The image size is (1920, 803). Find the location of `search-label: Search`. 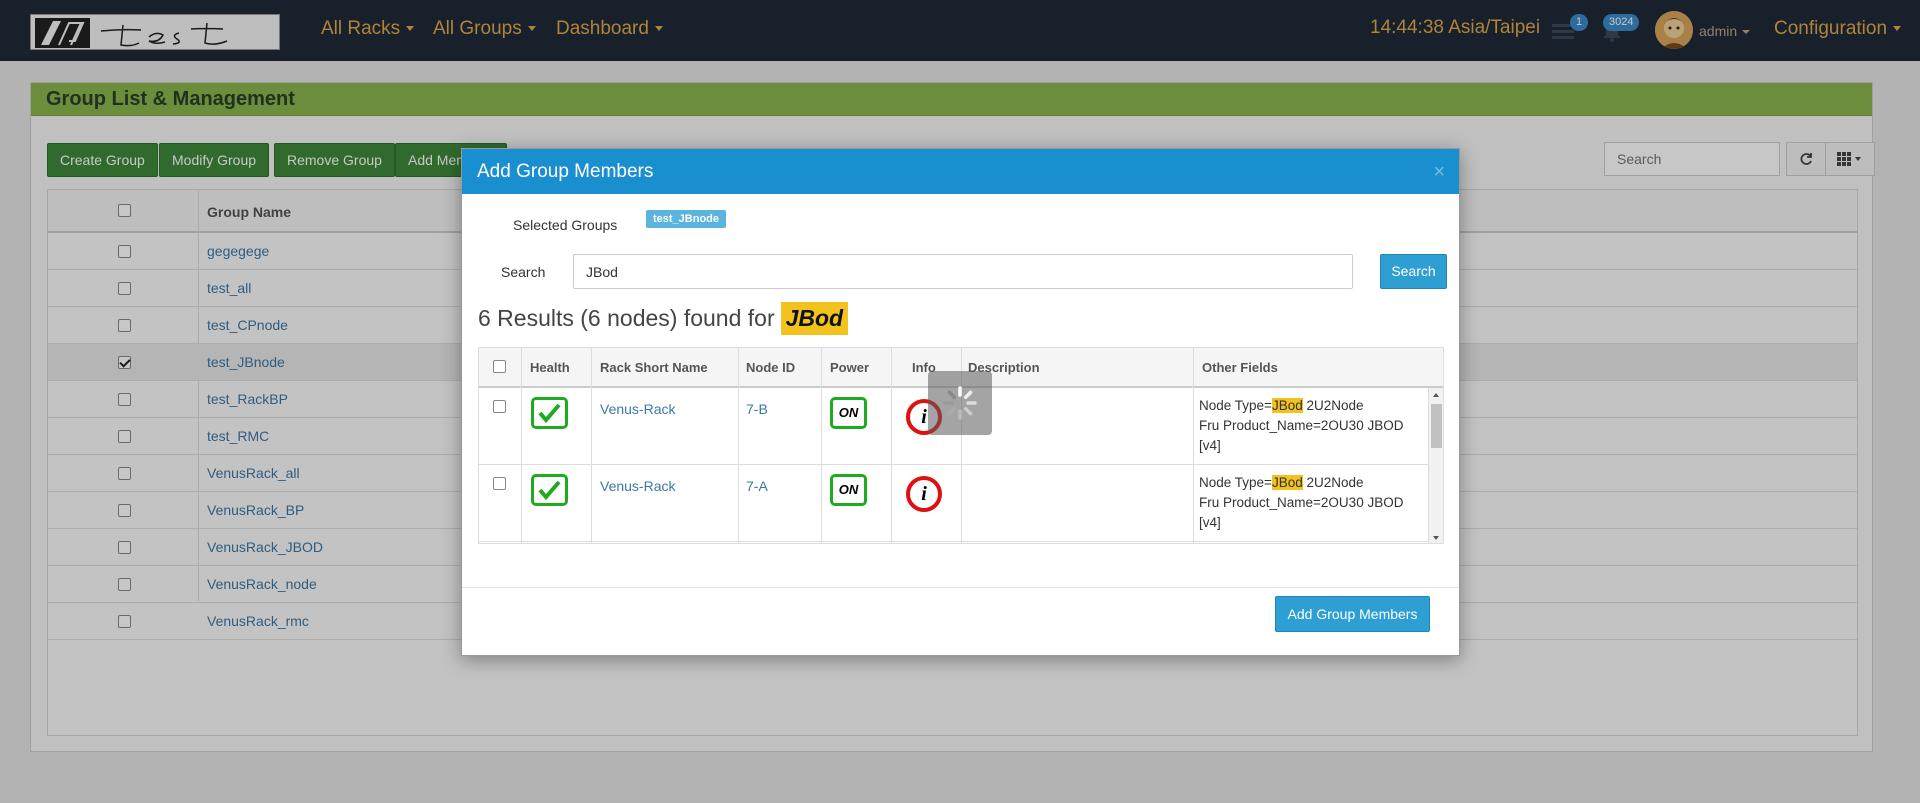

search-label: Search is located at coordinates (523, 272).